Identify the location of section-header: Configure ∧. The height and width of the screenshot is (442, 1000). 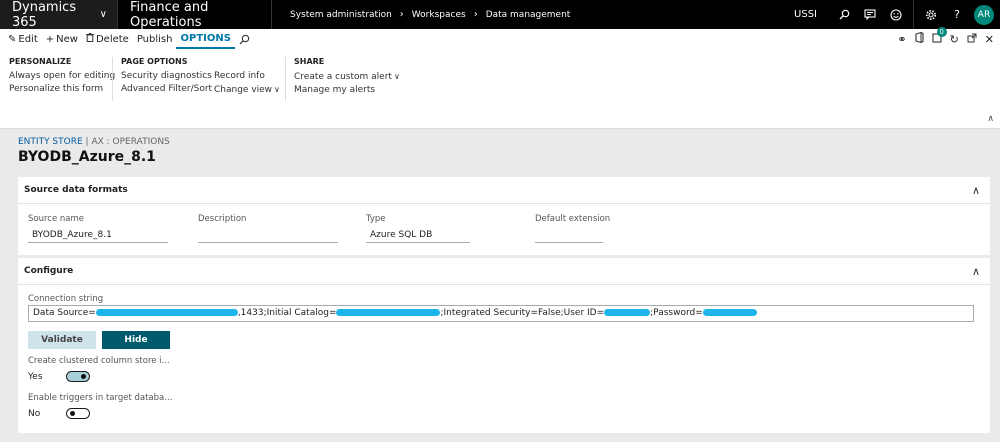
(504, 271).